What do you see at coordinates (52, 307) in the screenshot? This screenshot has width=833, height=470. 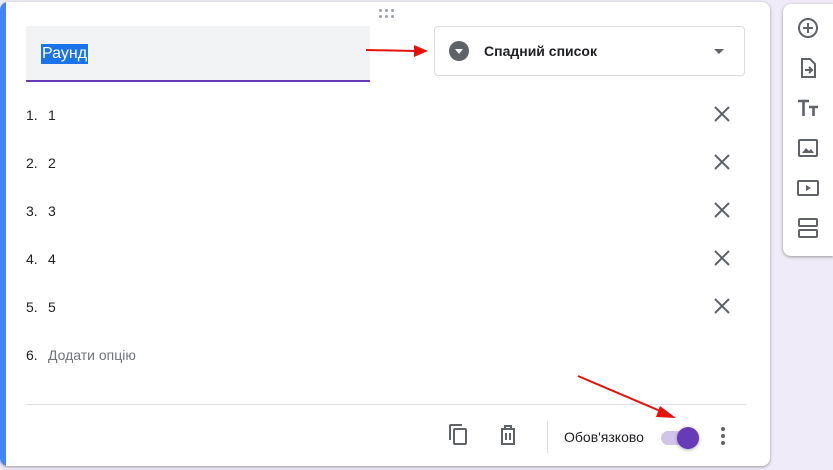 I see `option-text: 5` at bounding box center [52, 307].